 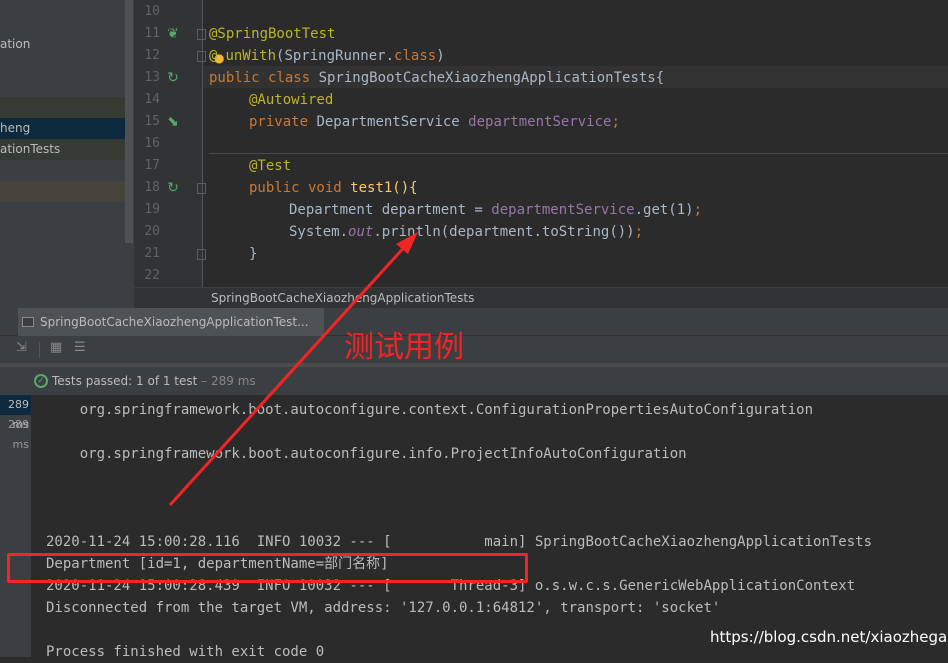 I want to click on annotation-label: 测试用例, so click(x=404, y=347).